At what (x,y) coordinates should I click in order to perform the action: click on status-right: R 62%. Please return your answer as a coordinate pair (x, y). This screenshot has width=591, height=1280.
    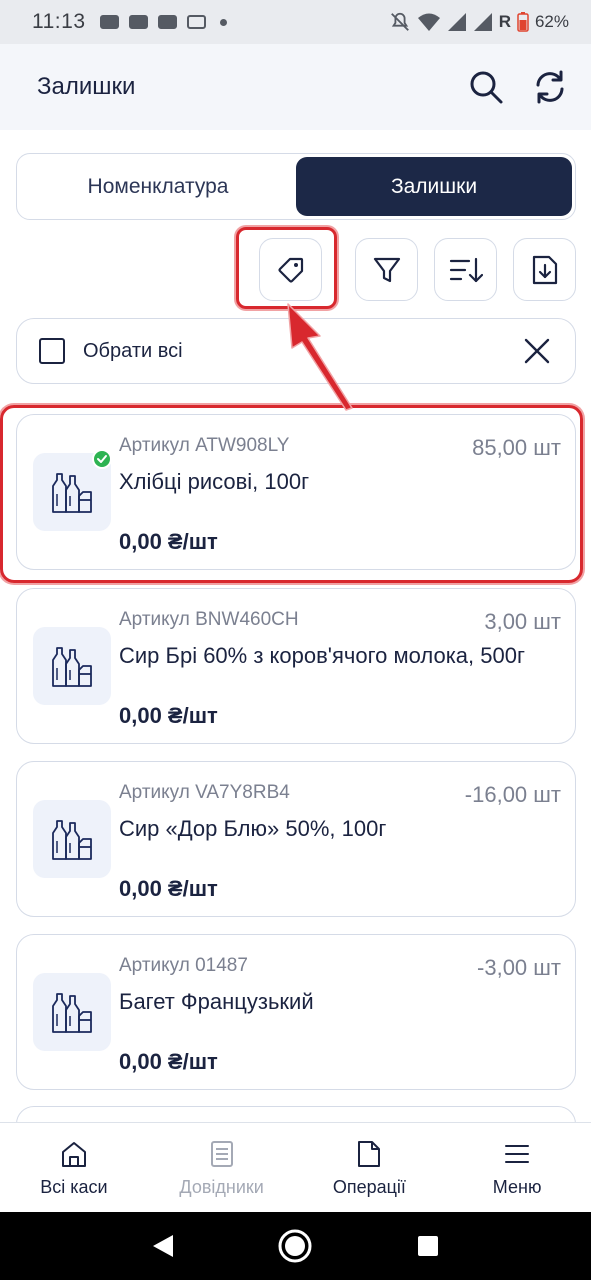
    Looking at the image, I should click on (479, 22).